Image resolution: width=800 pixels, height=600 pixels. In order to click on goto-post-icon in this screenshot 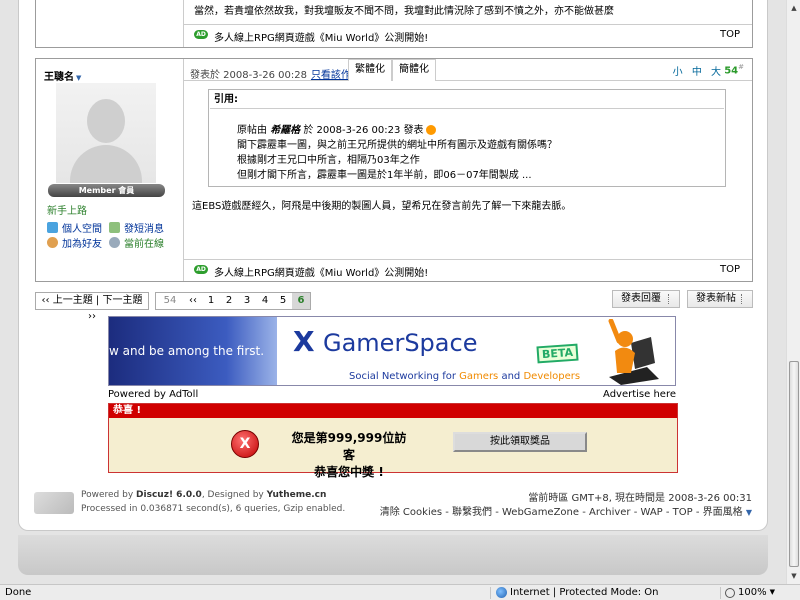, I will do `click(431, 130)`.